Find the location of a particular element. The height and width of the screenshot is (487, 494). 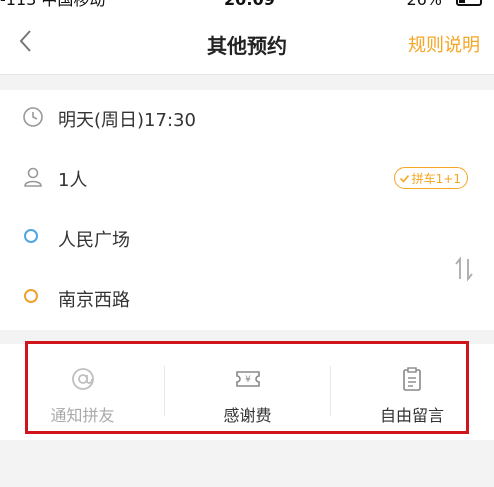

carpool-badge: 拼车1+1 is located at coordinates (430, 178).